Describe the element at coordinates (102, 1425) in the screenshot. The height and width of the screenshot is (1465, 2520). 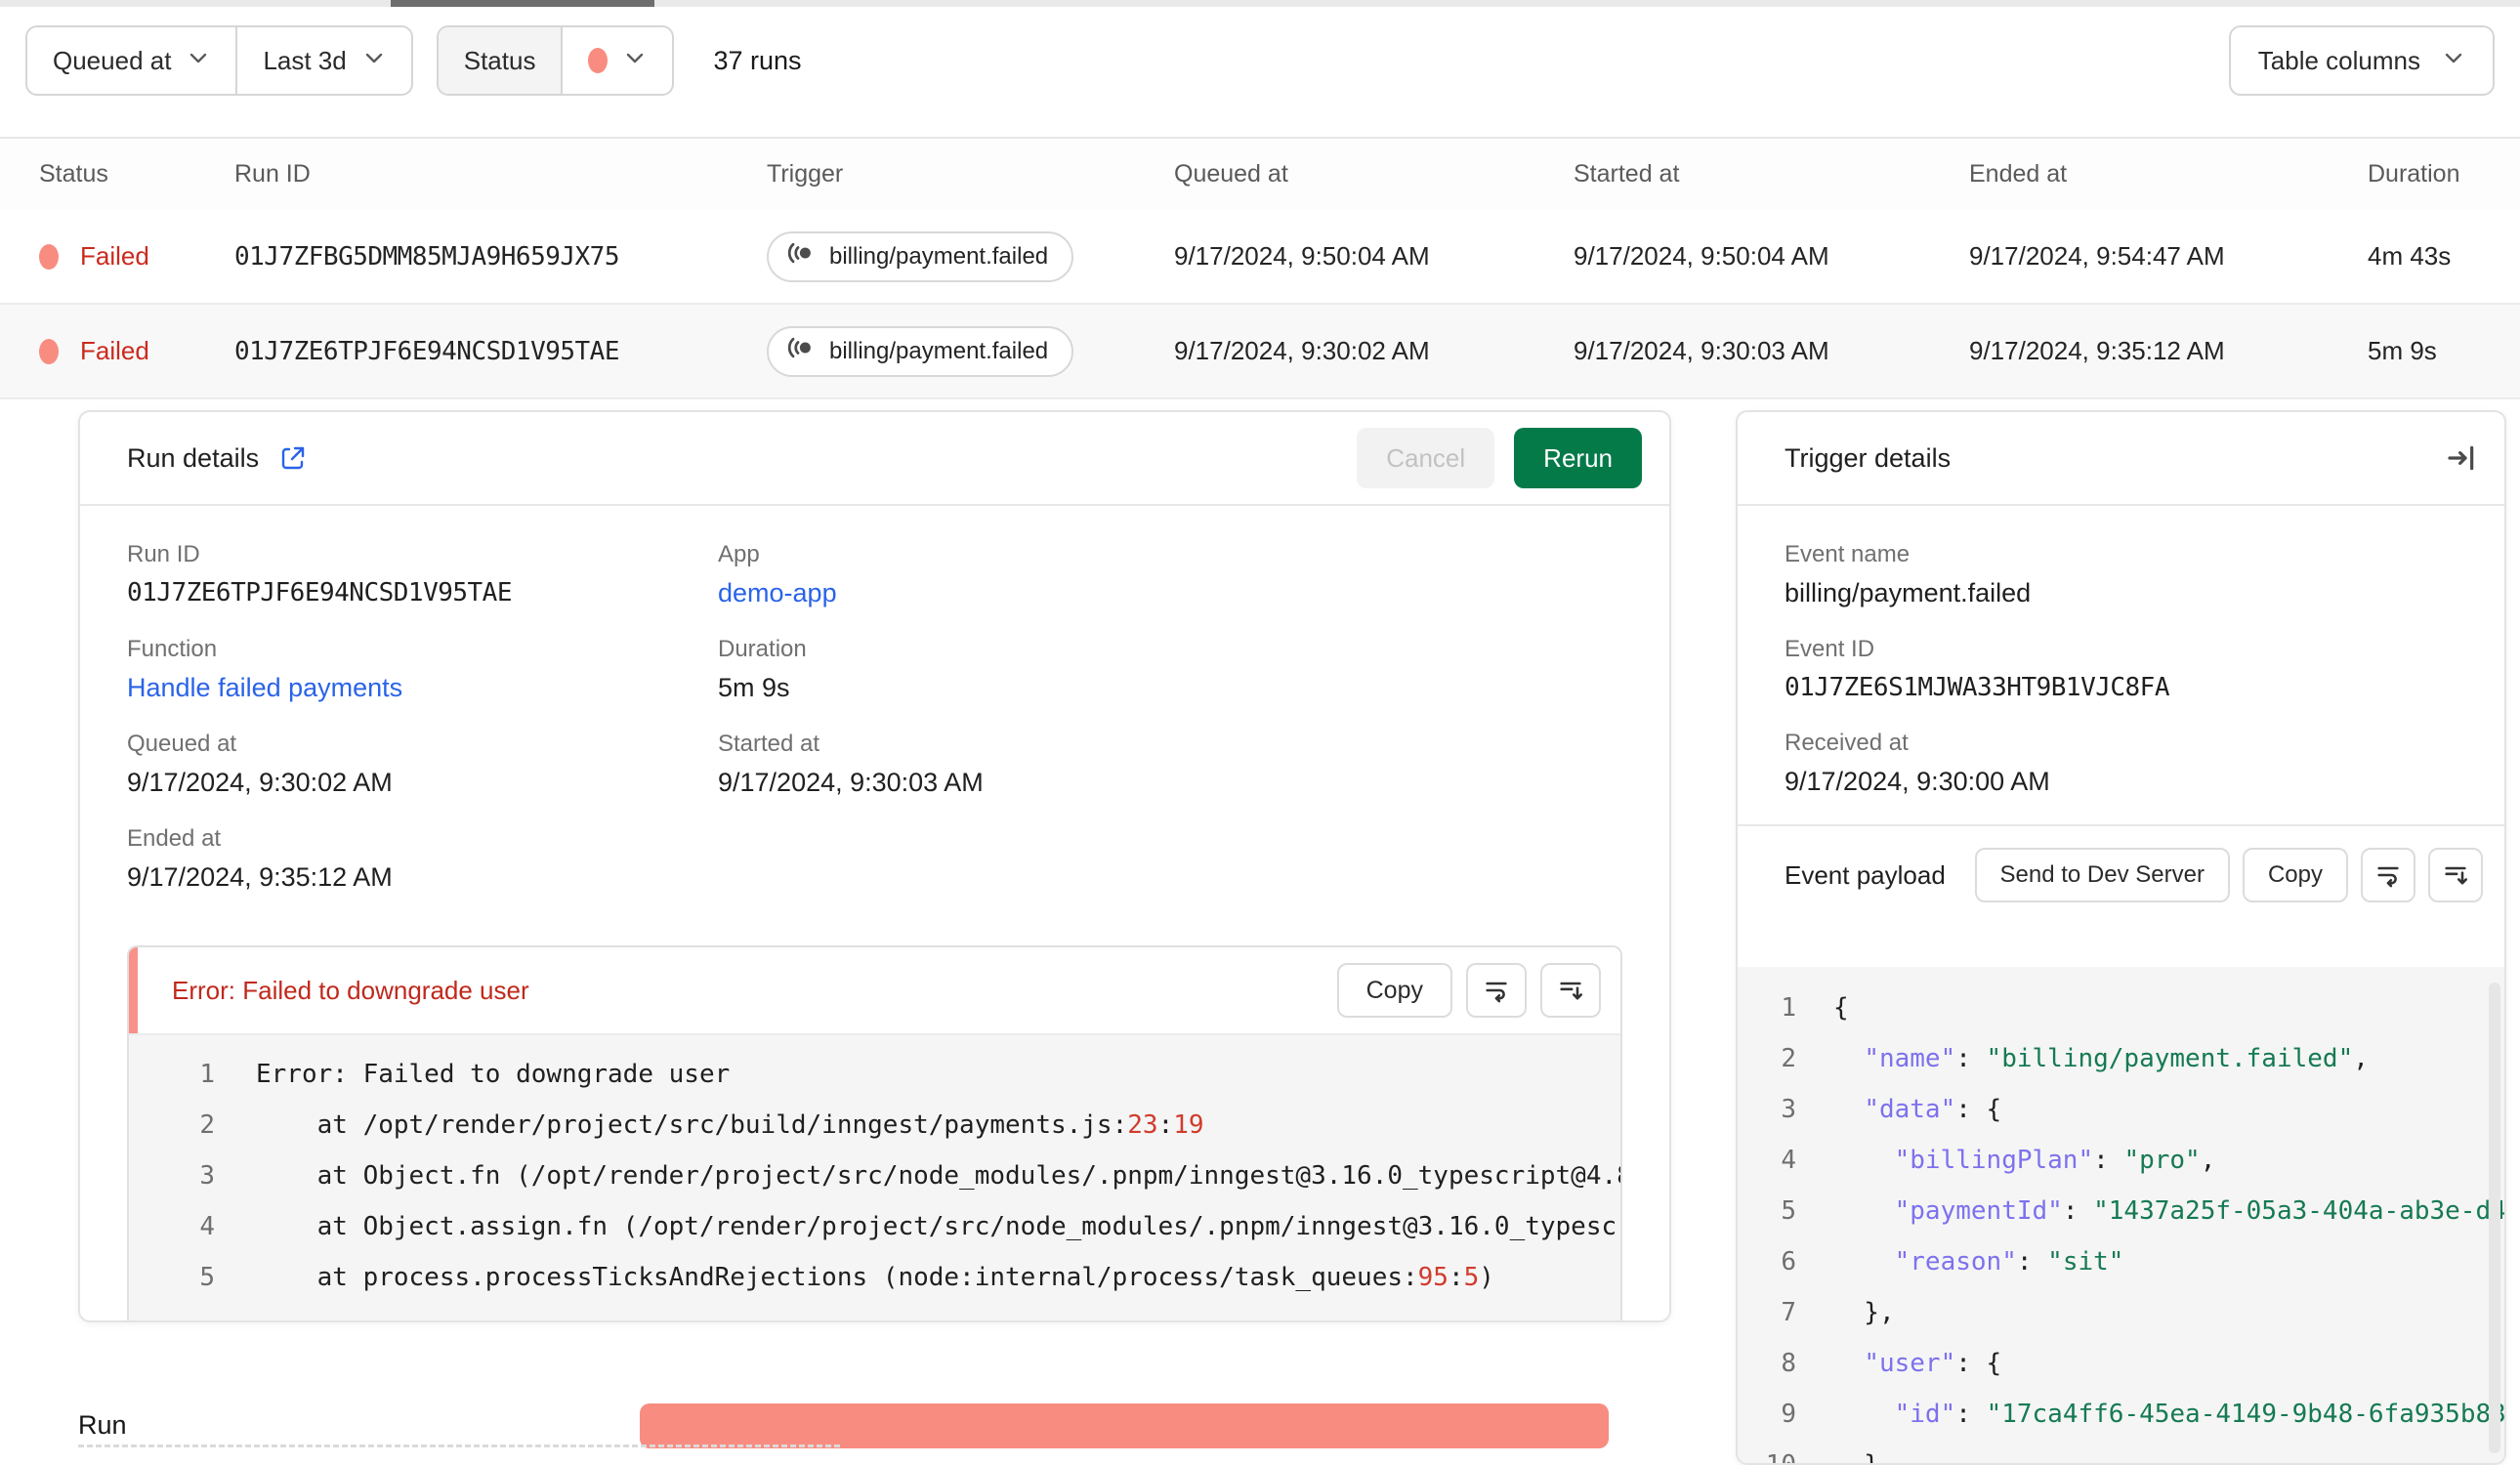
I see `timeline-run-label: Run` at that location.